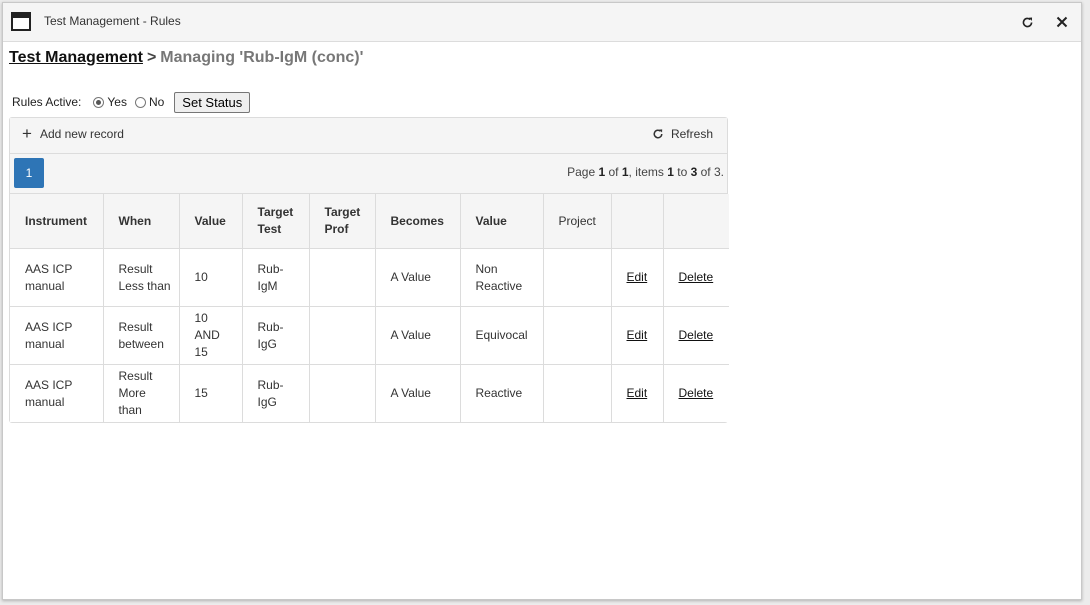 The width and height of the screenshot is (1090, 605). Describe the element at coordinates (211, 277) in the screenshot. I see `cell-value: 10` at that location.